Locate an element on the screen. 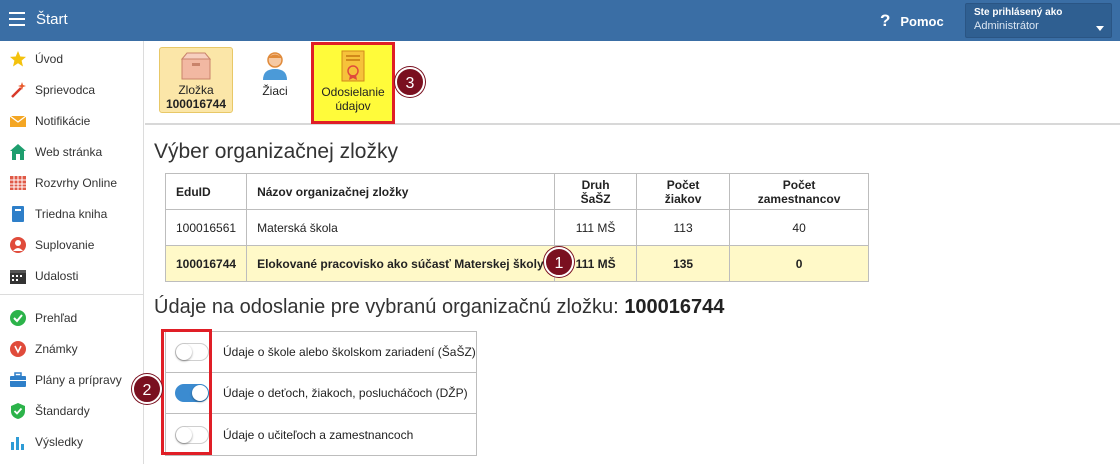 Image resolution: width=1120 pixels, height=464 pixels. students-button: Žiaci is located at coordinates (275, 80).